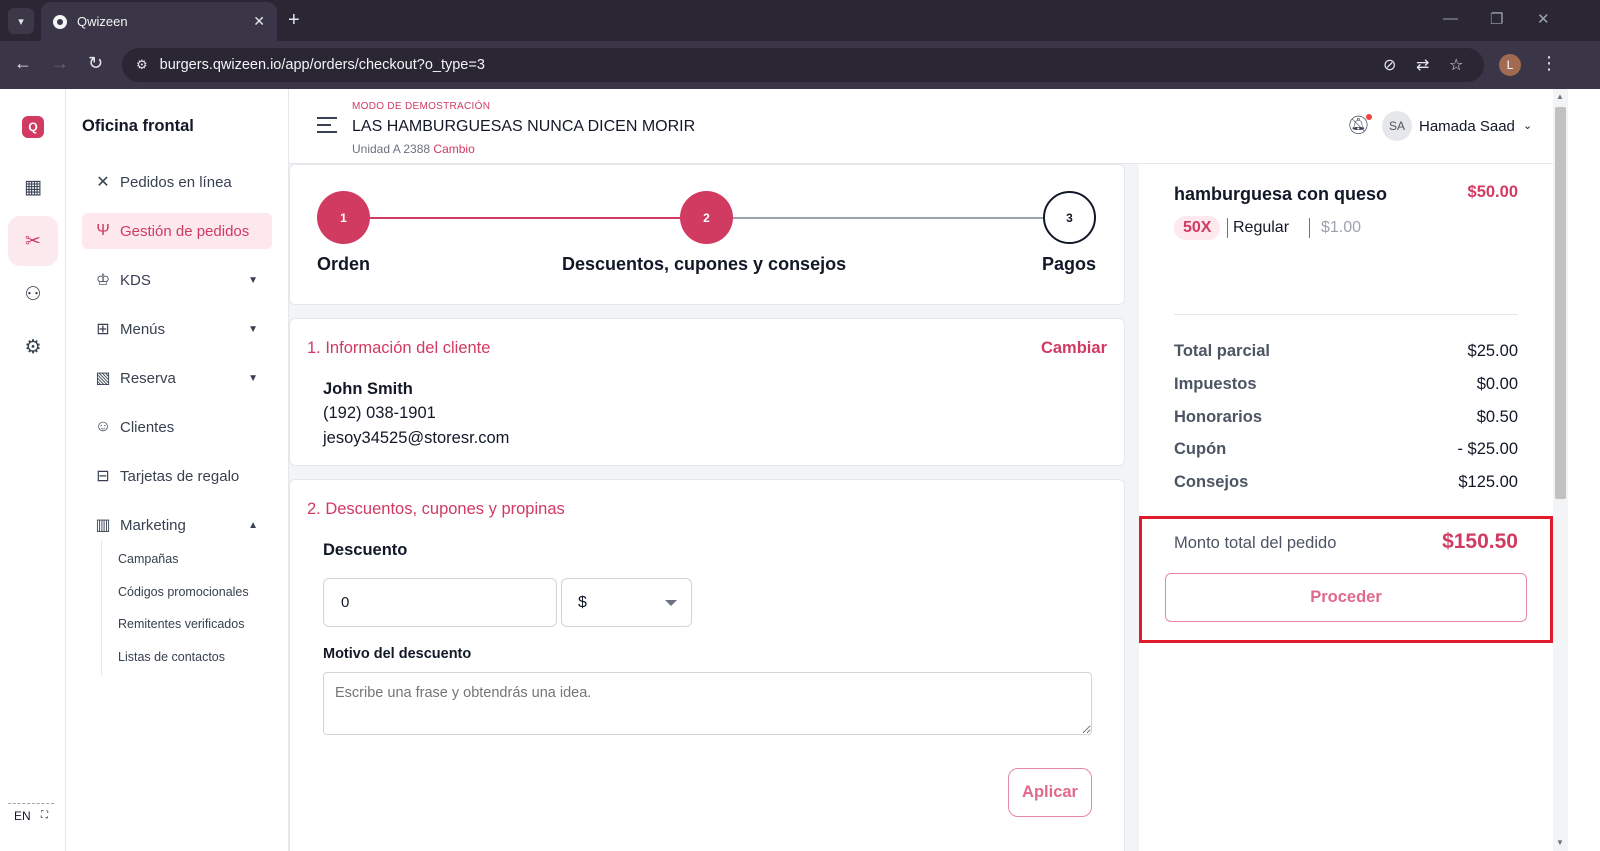 The width and height of the screenshot is (1600, 851). What do you see at coordinates (1261, 227) in the screenshot?
I see `item-variant: Regular` at bounding box center [1261, 227].